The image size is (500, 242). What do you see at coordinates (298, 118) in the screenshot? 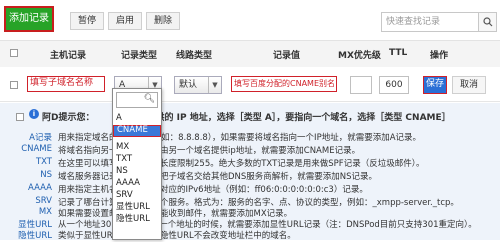
I see `help-title-rest: 提供的 IP 地址，选择［类型 A］，要指向一个域名，选择［类型 CNAME］` at bounding box center [298, 118].